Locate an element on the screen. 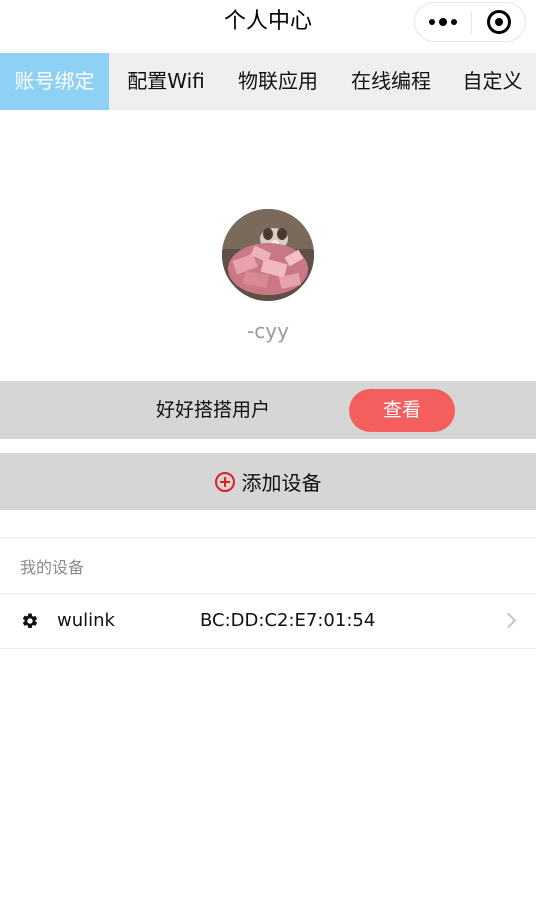  user-nickname: -cyy is located at coordinates (268, 331).